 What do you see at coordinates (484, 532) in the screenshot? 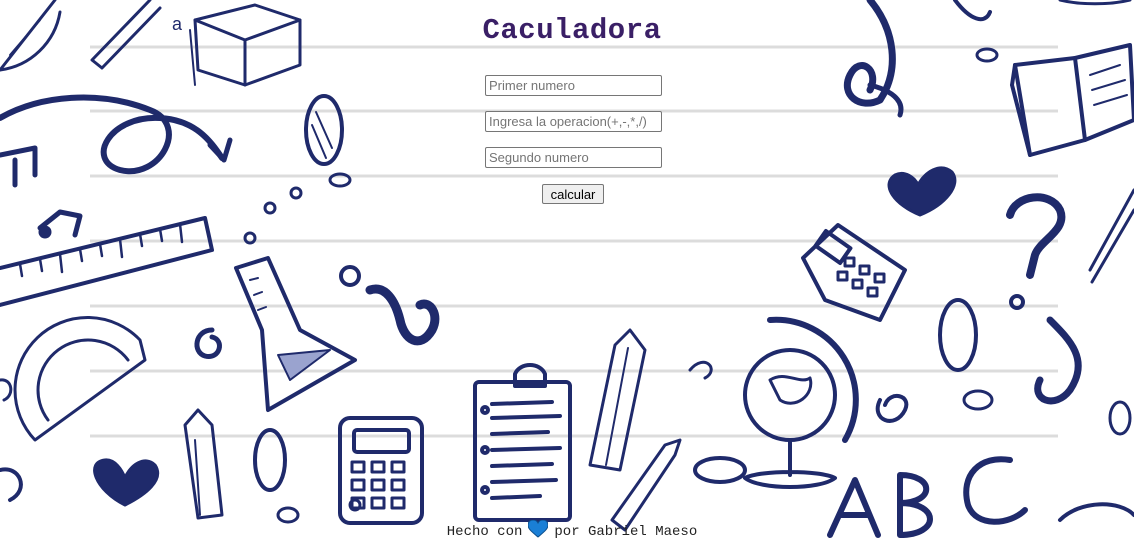
I see `footer-text-before: Hecho con` at bounding box center [484, 532].